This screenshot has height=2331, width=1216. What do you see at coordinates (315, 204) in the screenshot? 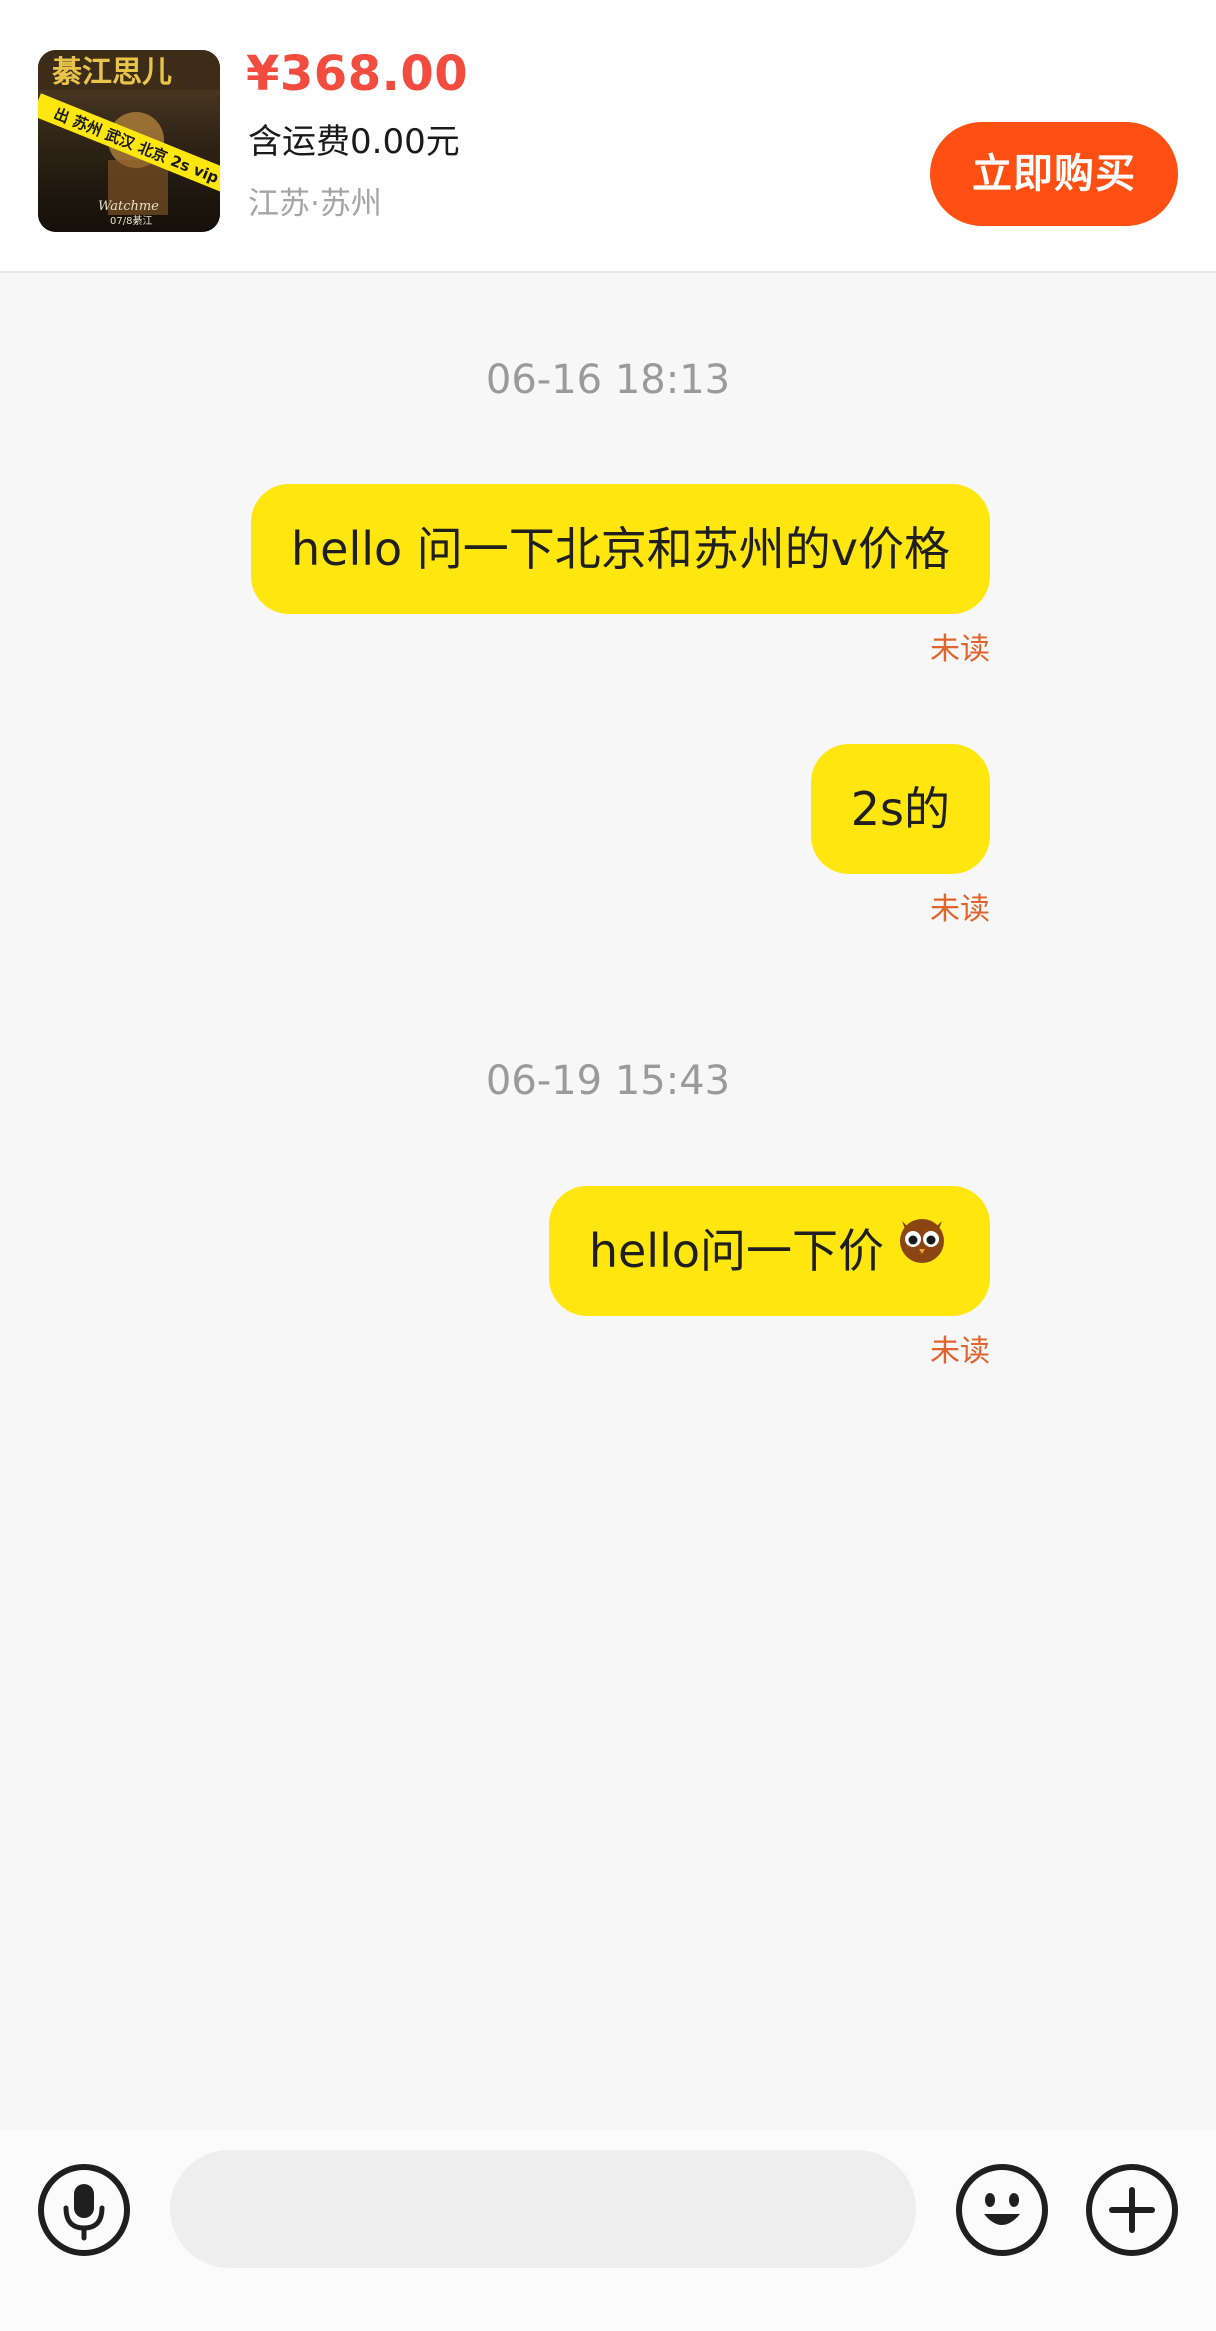
I see `seller-location: 江苏·苏州` at bounding box center [315, 204].